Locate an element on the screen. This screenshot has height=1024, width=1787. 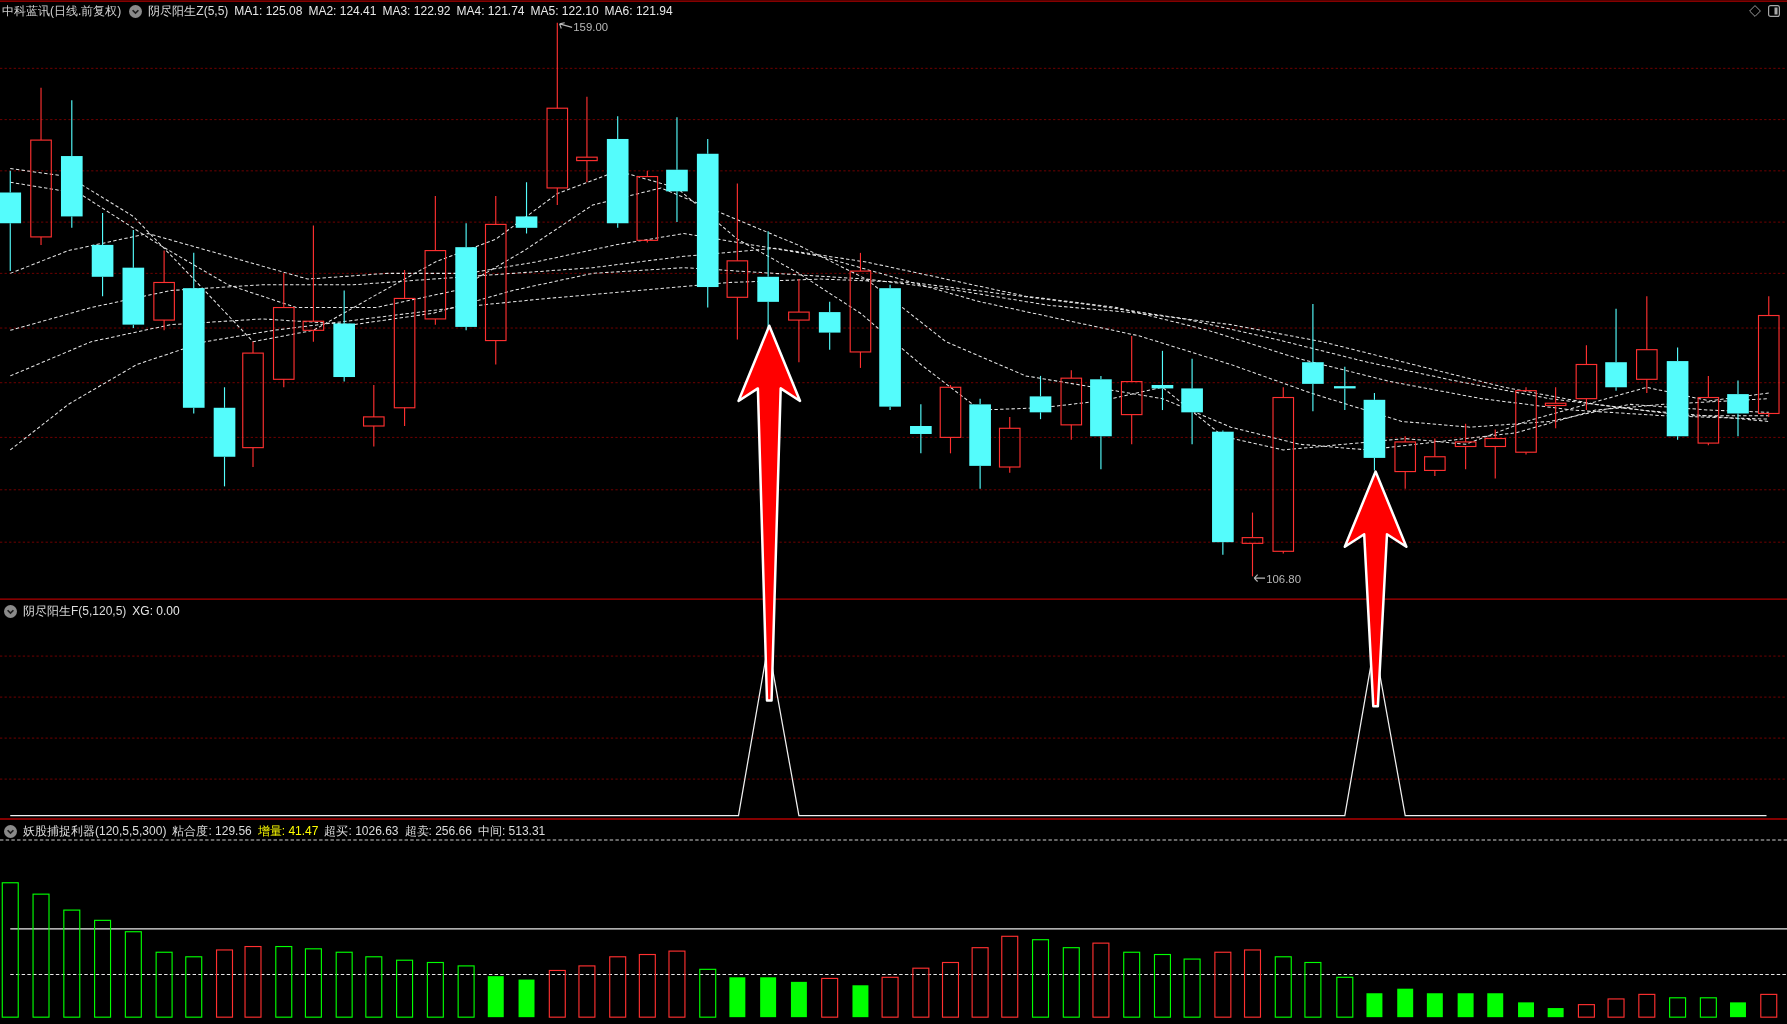
indicator-value: MA5: 122.10 is located at coordinates (564, 11).